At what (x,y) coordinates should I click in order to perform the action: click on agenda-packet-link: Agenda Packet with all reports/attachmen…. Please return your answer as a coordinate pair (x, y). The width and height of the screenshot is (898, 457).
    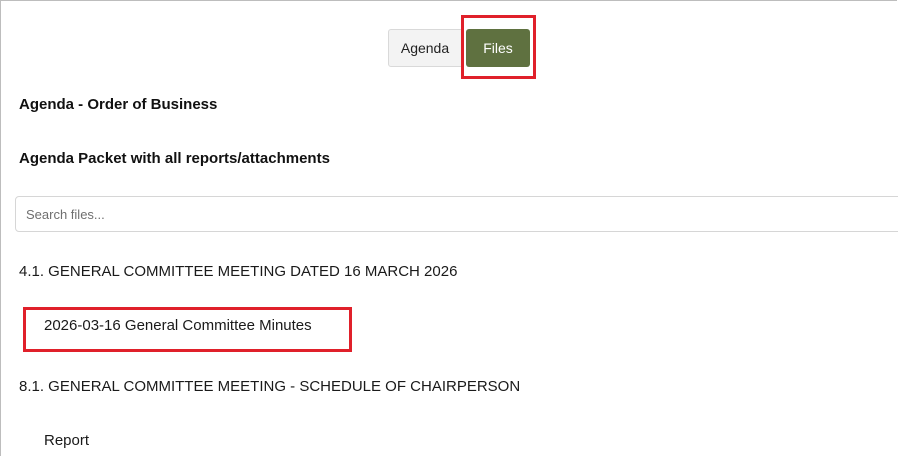
    Looking at the image, I should click on (174, 158).